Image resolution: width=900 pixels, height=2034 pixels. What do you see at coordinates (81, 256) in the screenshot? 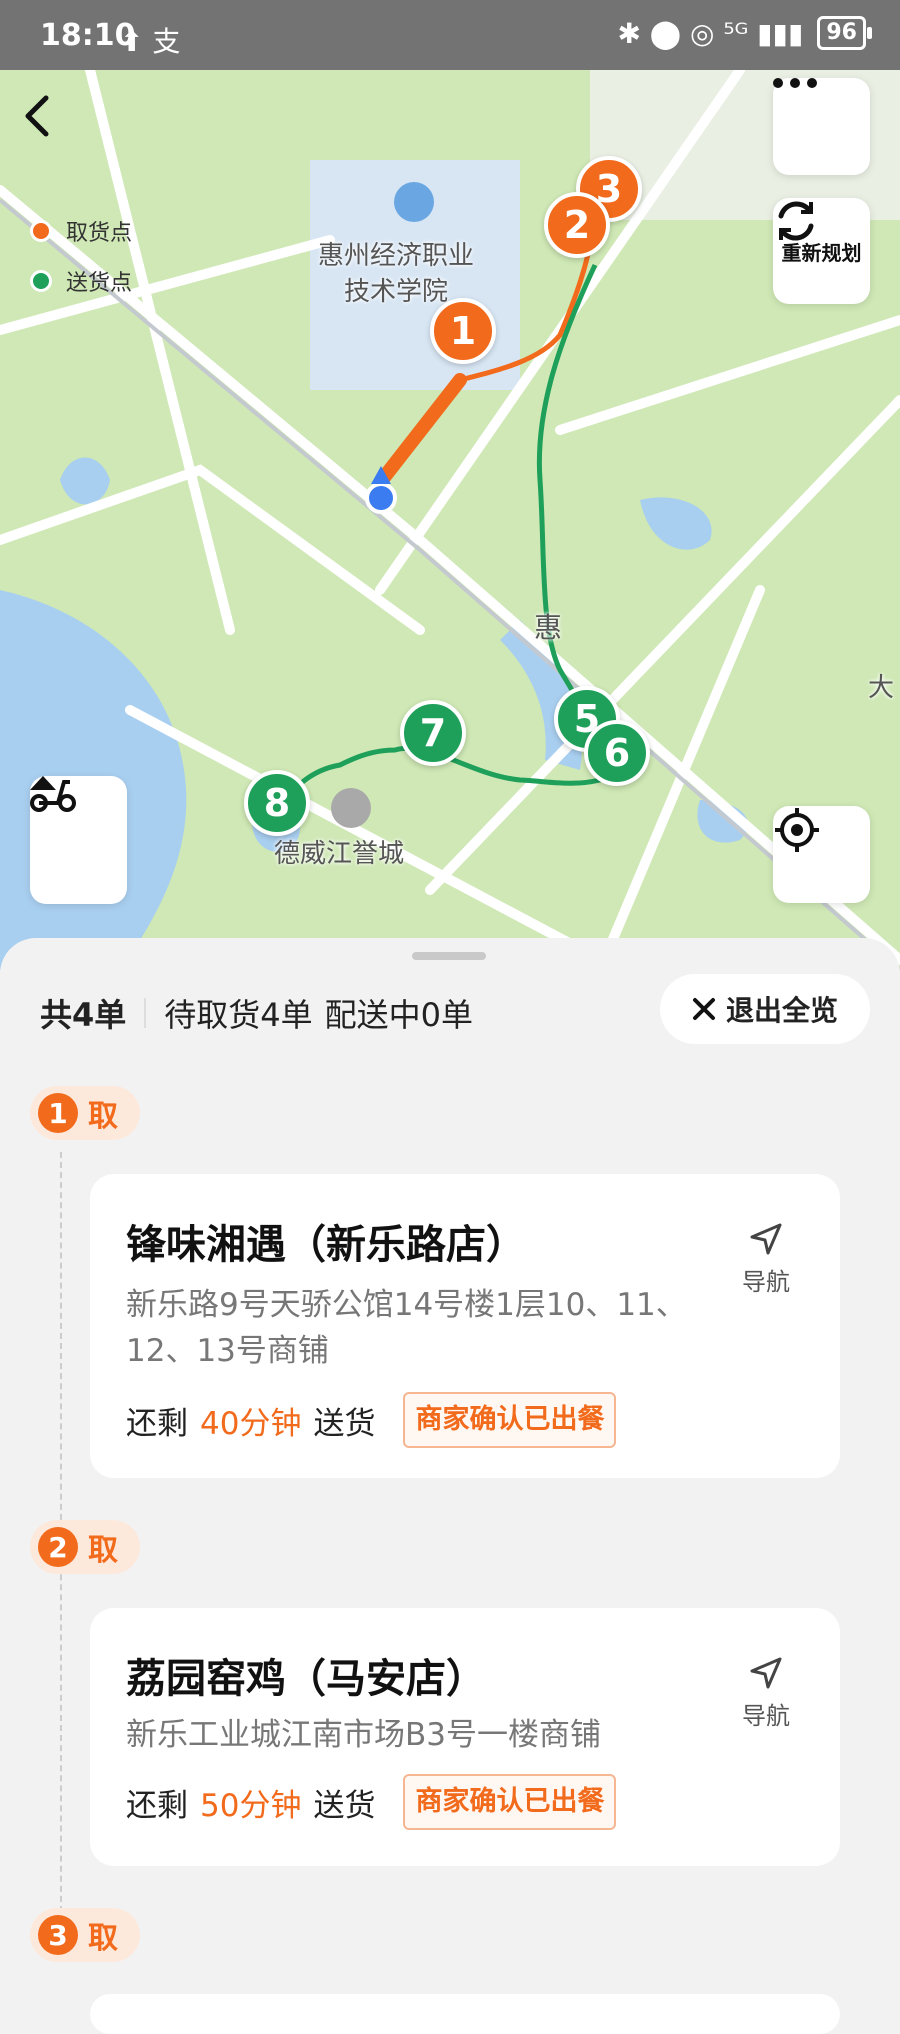
I see `map-legend: 取货点 送货点` at bounding box center [81, 256].